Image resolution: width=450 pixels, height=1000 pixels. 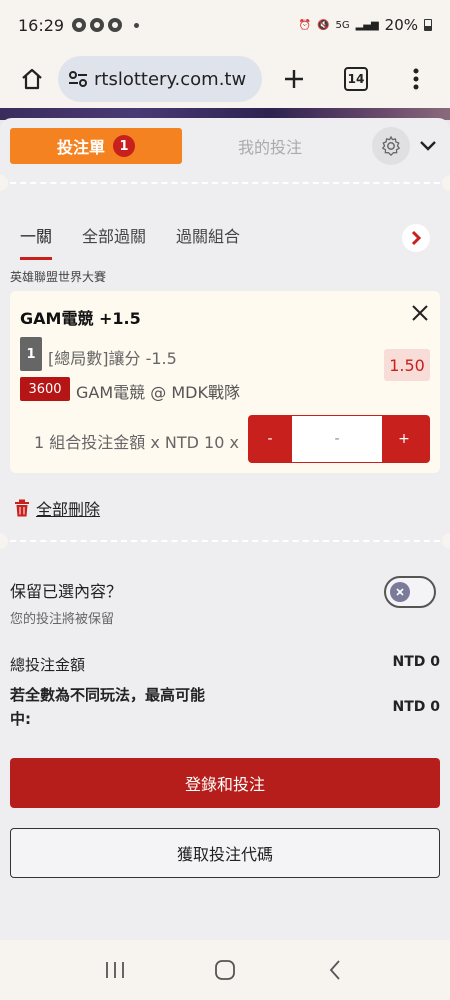 I want to click on max-payout-value: NTD 0, so click(x=416, y=707).